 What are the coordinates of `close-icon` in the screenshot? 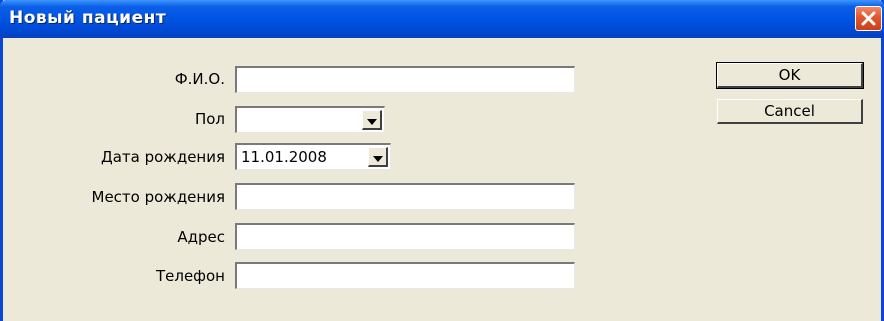 It's located at (868, 18).